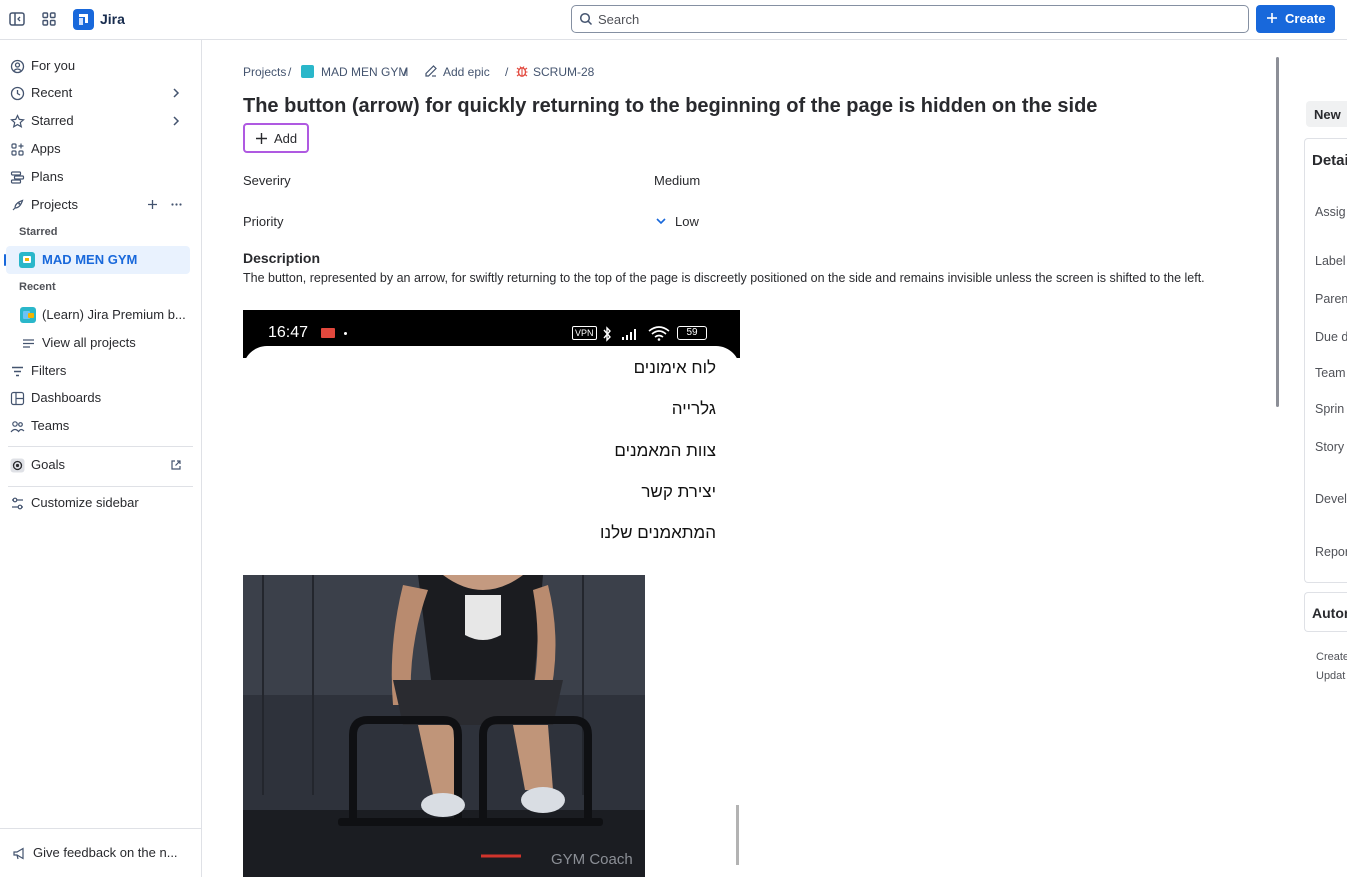 This screenshot has height=877, width=1347. What do you see at coordinates (97, 260) in the screenshot?
I see `sidebar-item-mad-men-gym: MAD MEN GYM` at bounding box center [97, 260].